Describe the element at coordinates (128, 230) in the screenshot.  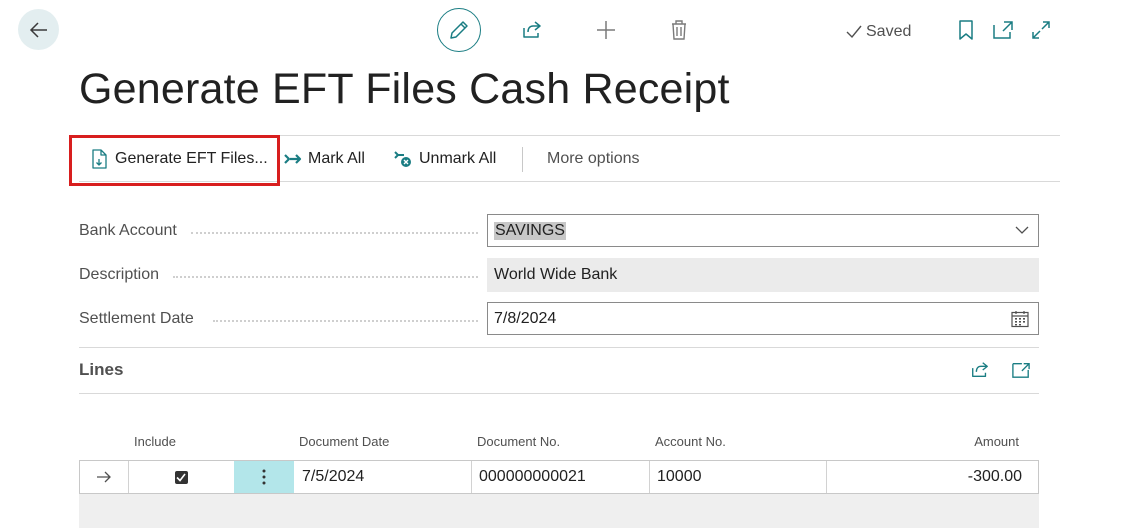
I see `bank-account-label: Bank Account` at that location.